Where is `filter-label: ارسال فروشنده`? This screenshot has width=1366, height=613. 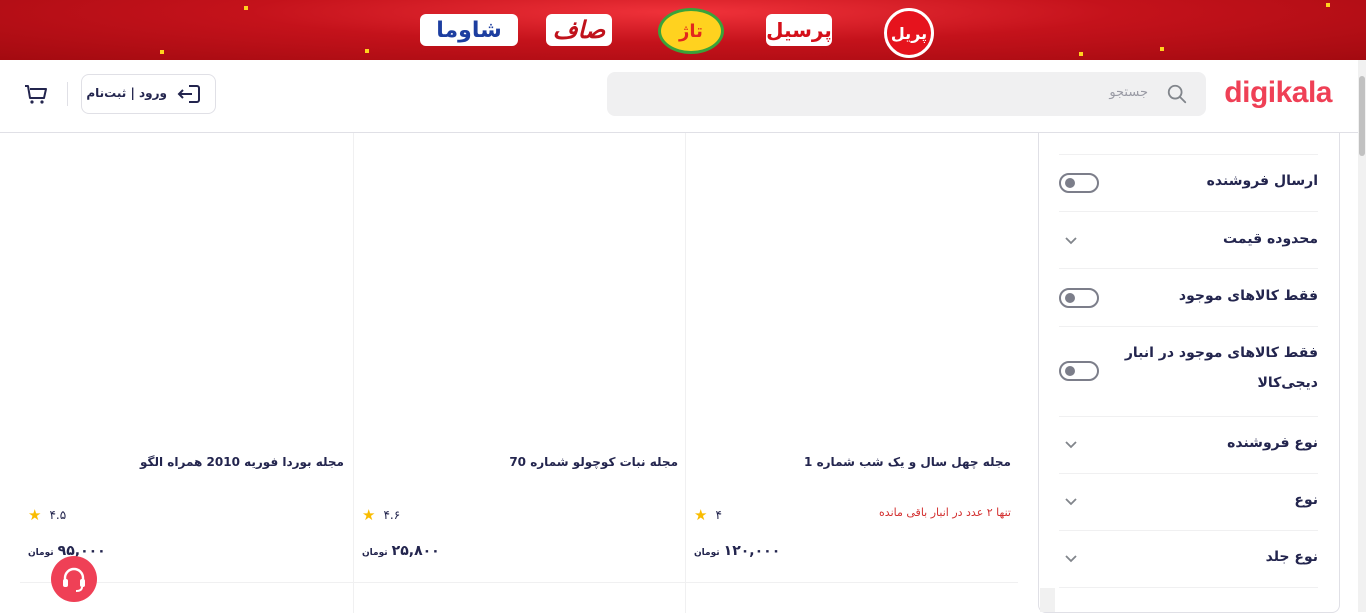 filter-label: ارسال فروشنده is located at coordinates (1262, 181).